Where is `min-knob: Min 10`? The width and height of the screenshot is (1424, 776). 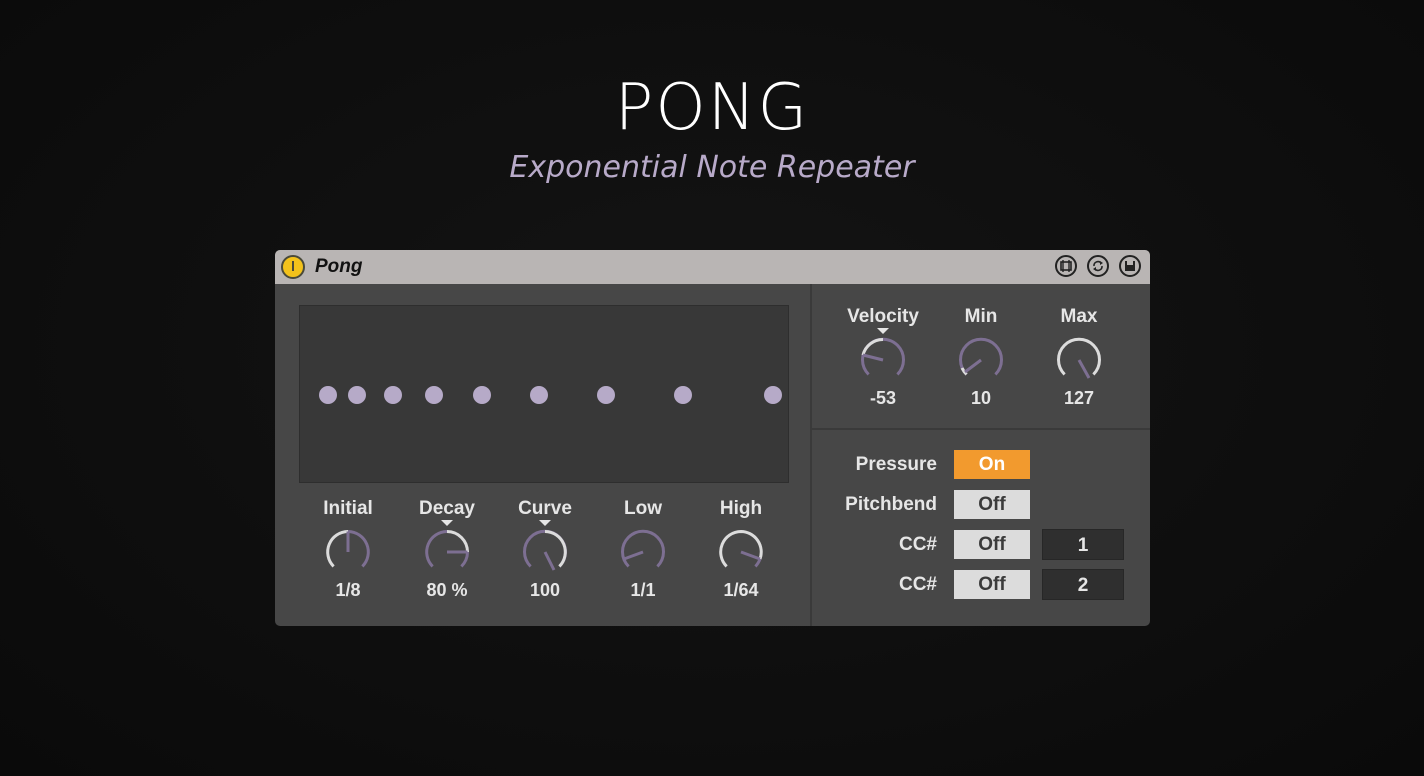
min-knob: Min 10 is located at coordinates (981, 357).